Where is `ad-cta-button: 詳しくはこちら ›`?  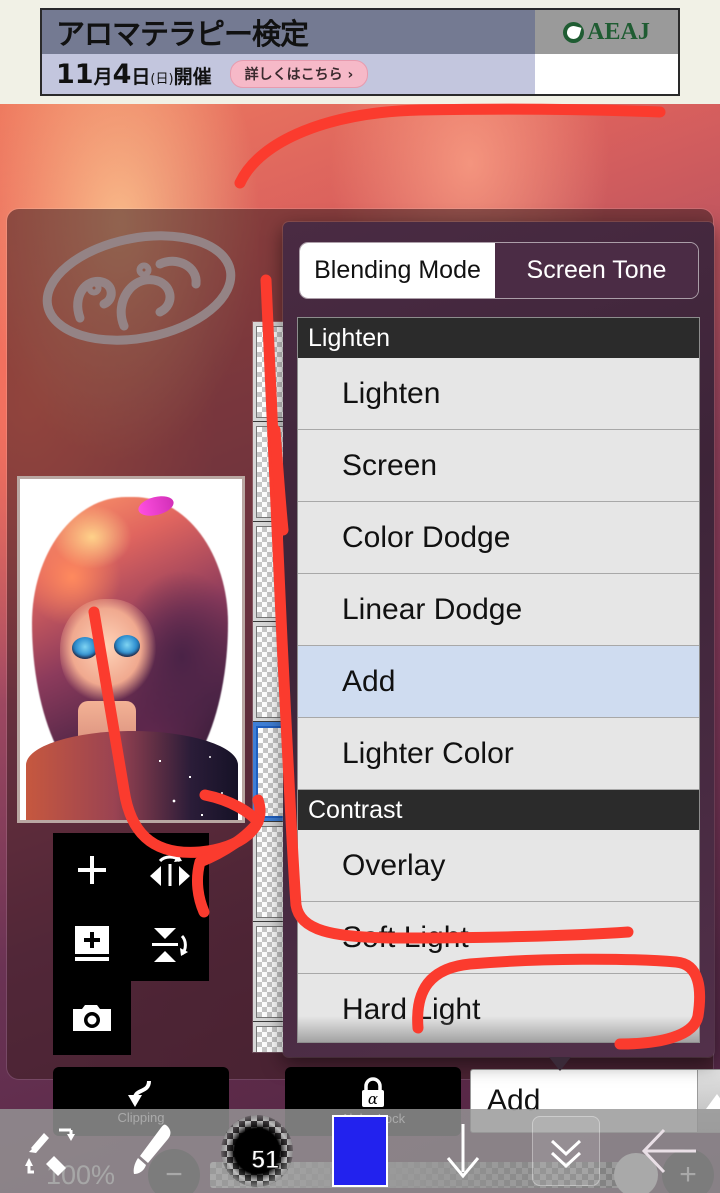 ad-cta-button: 詳しくはこちら › is located at coordinates (299, 74).